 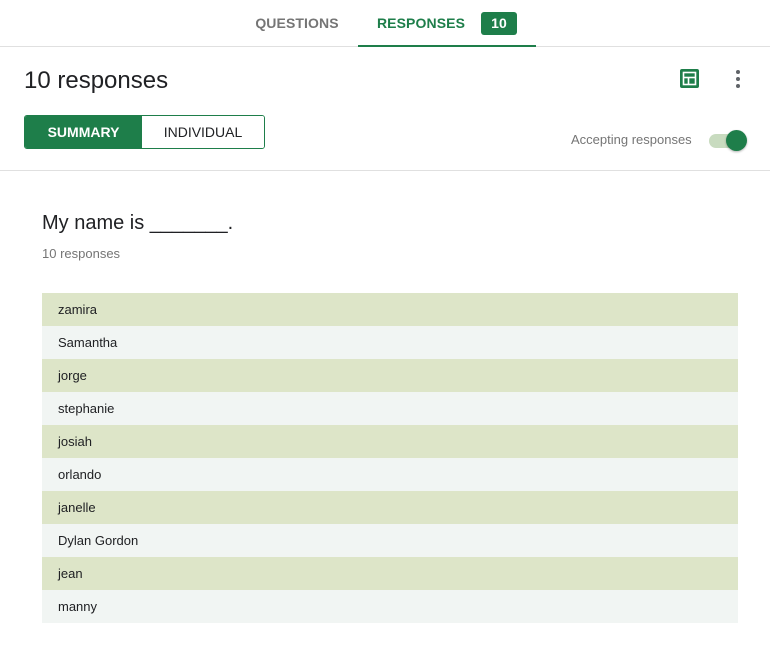 I want to click on list-item: jorge, so click(x=390, y=375).